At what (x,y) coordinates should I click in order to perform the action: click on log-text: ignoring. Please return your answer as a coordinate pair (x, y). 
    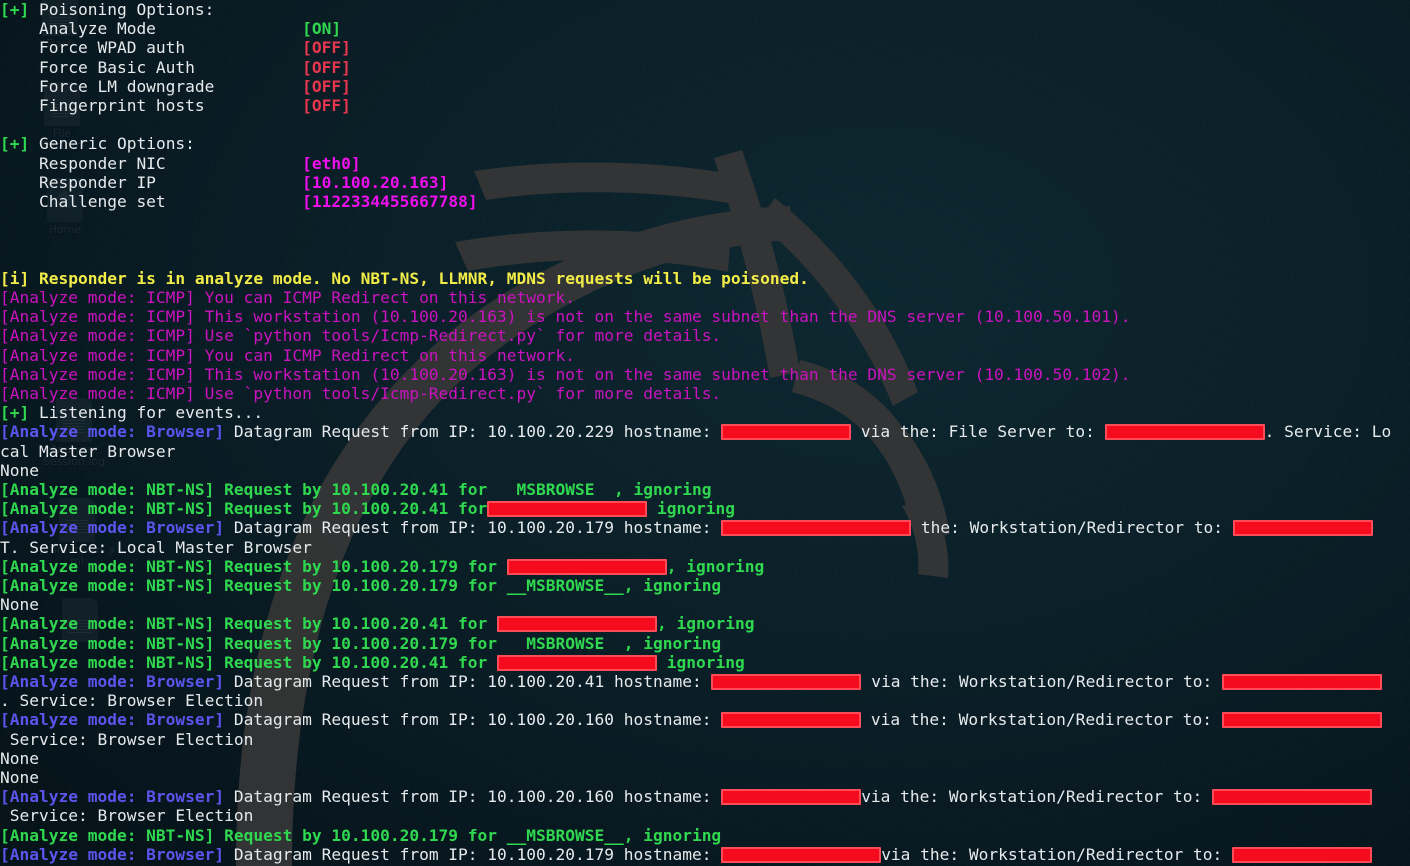
    Looking at the image, I should click on (691, 509).